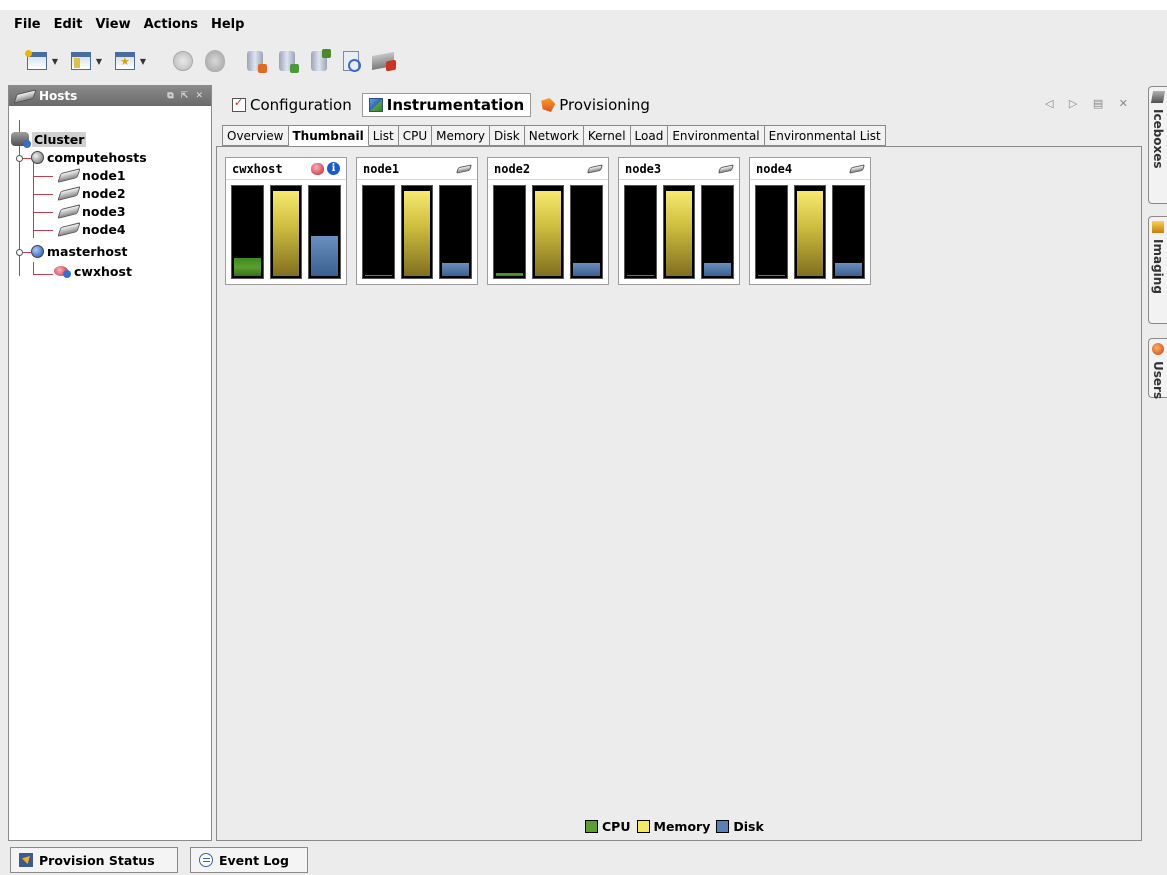  I want to click on subtab-cpu: CPU, so click(415, 135).